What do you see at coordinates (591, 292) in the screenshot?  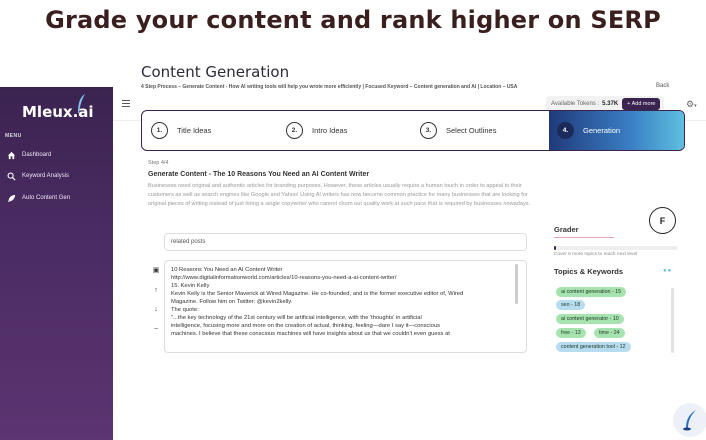 I see `topic-chip: ai content generation - 15` at bounding box center [591, 292].